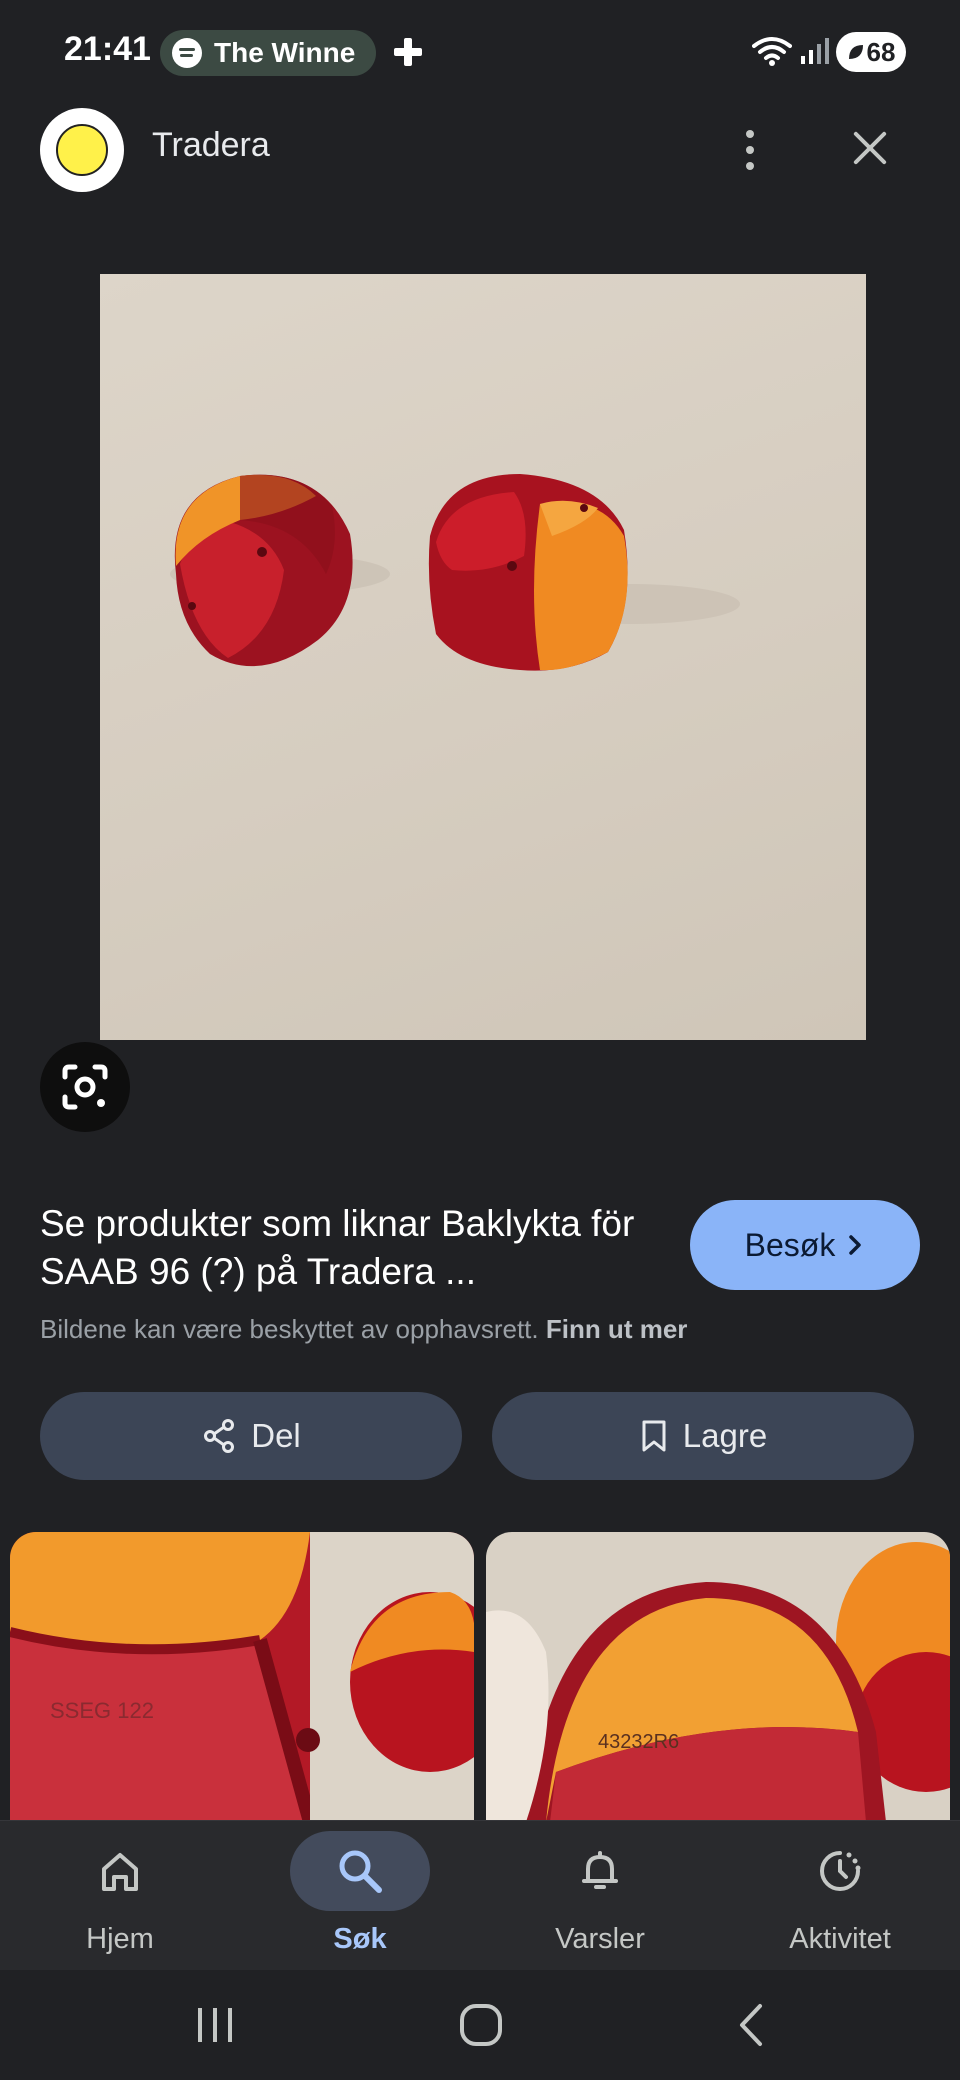 The width and height of the screenshot is (960, 2080). I want to click on site-name: Tradera, so click(211, 145).